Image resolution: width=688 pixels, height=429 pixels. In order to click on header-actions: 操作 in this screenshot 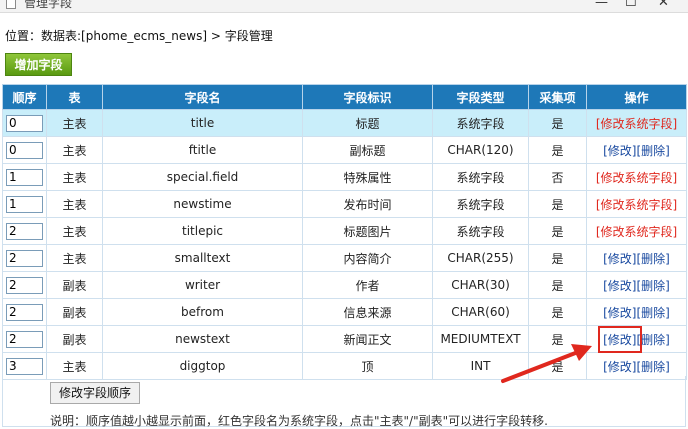, I will do `click(636, 97)`.